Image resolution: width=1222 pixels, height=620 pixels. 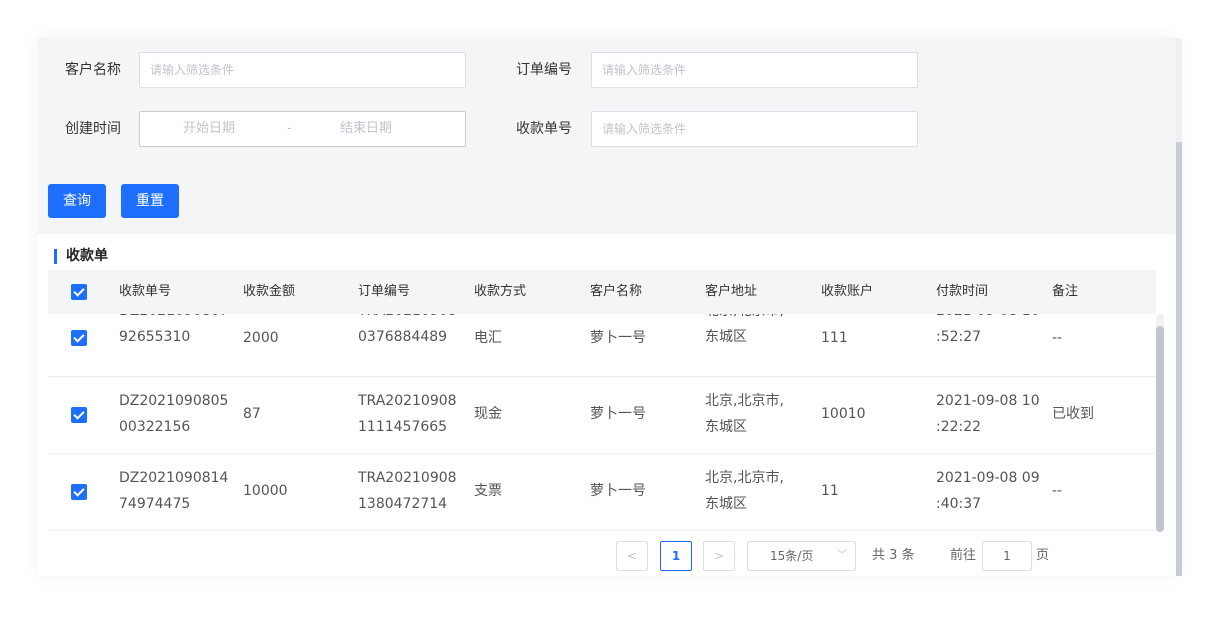 What do you see at coordinates (407, 491) in the screenshot?
I see `cell-order-no: TRA20210908 1380472714` at bounding box center [407, 491].